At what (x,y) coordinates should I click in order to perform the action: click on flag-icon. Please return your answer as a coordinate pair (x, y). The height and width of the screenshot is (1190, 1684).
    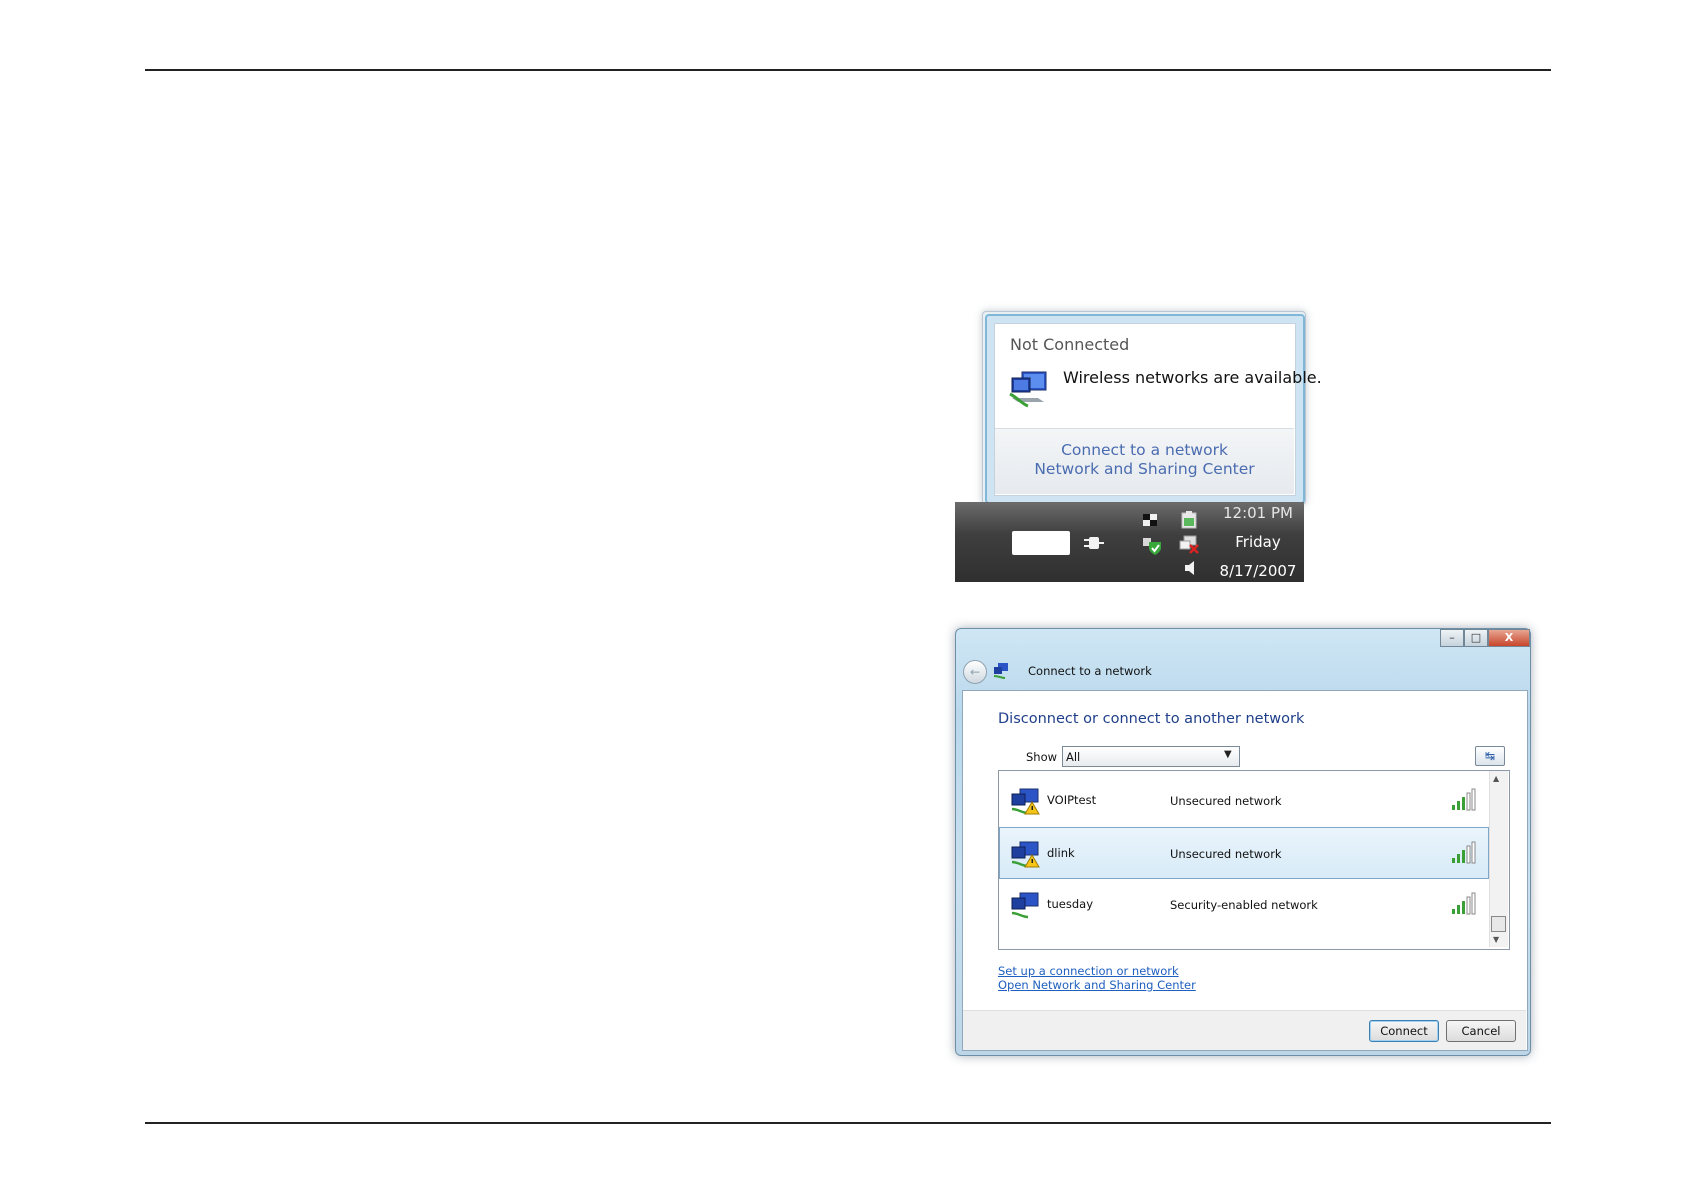
    Looking at the image, I should click on (1151, 521).